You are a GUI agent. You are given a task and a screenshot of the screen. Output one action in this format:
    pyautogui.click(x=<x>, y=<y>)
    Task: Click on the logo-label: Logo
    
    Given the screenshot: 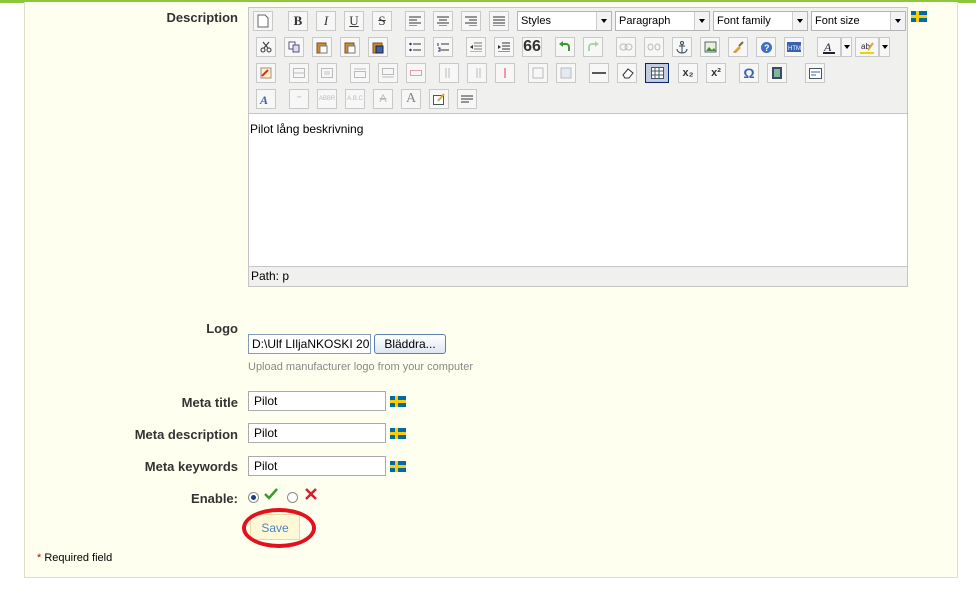 What is the action you would take?
    pyautogui.click(x=222, y=328)
    